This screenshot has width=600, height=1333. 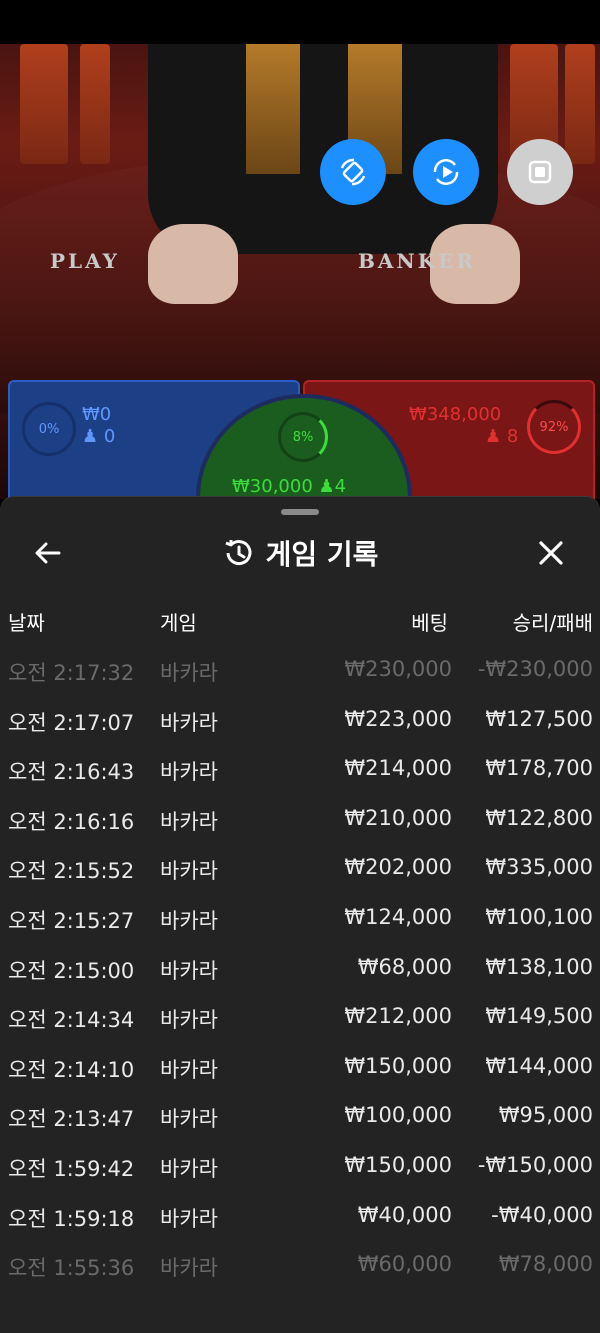 What do you see at coordinates (398, 1115) in the screenshot?
I see `row-bet: ₩100,000` at bounding box center [398, 1115].